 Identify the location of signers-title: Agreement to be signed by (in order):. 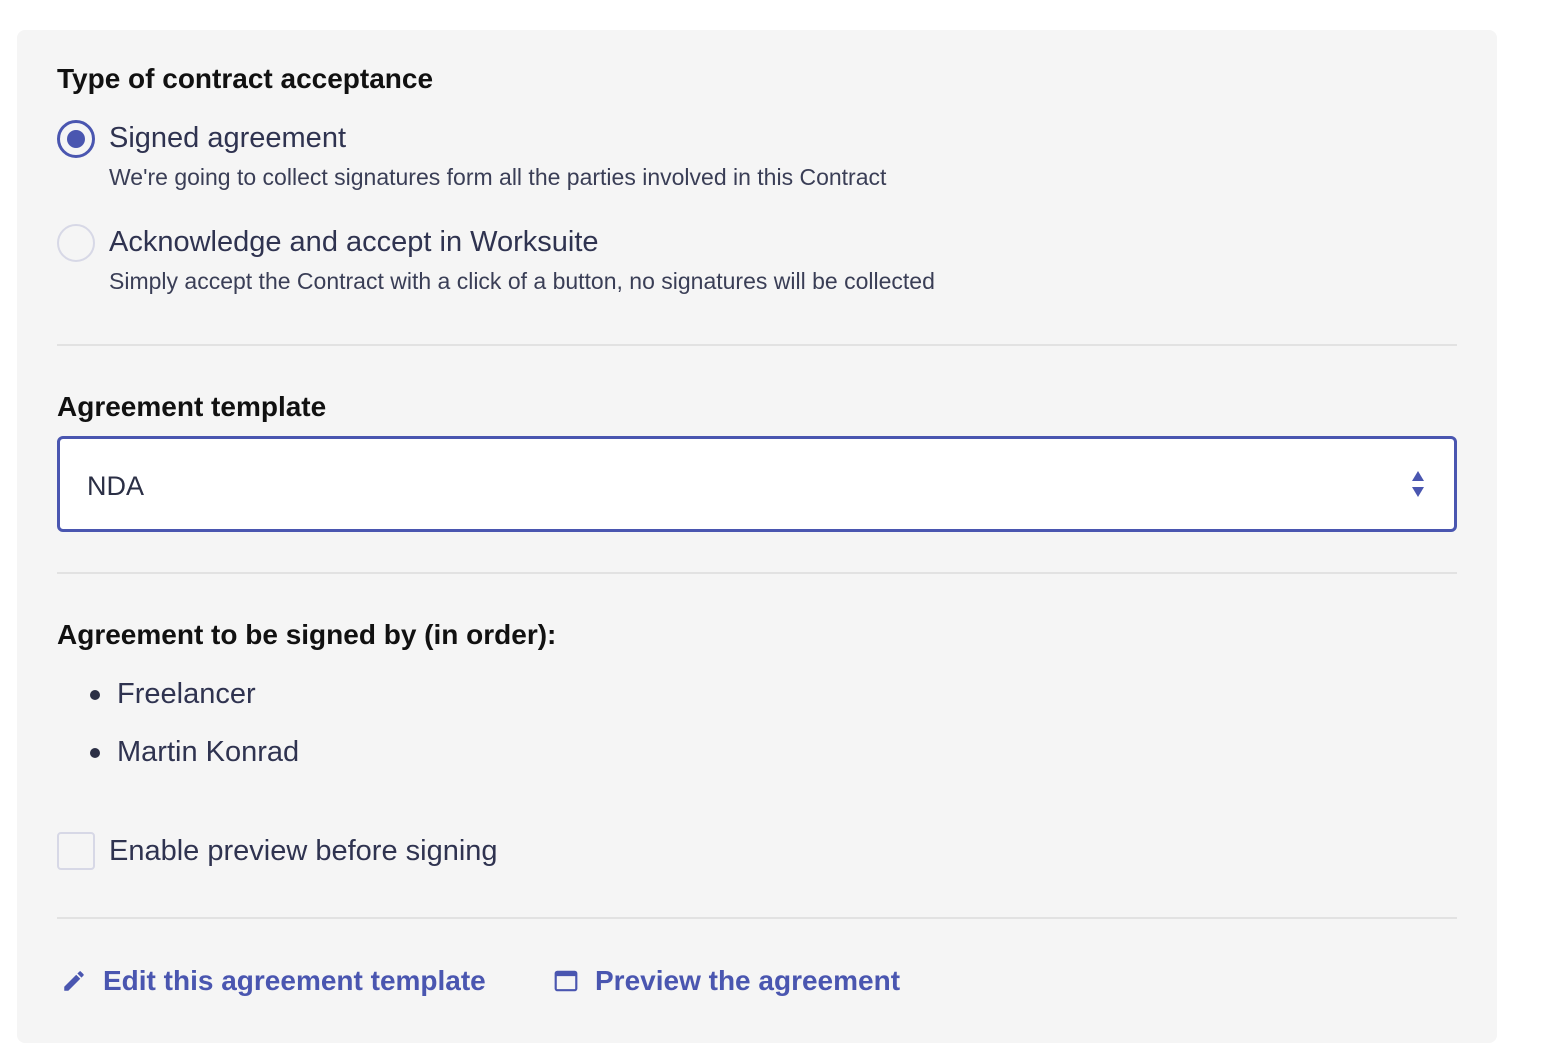
(307, 634).